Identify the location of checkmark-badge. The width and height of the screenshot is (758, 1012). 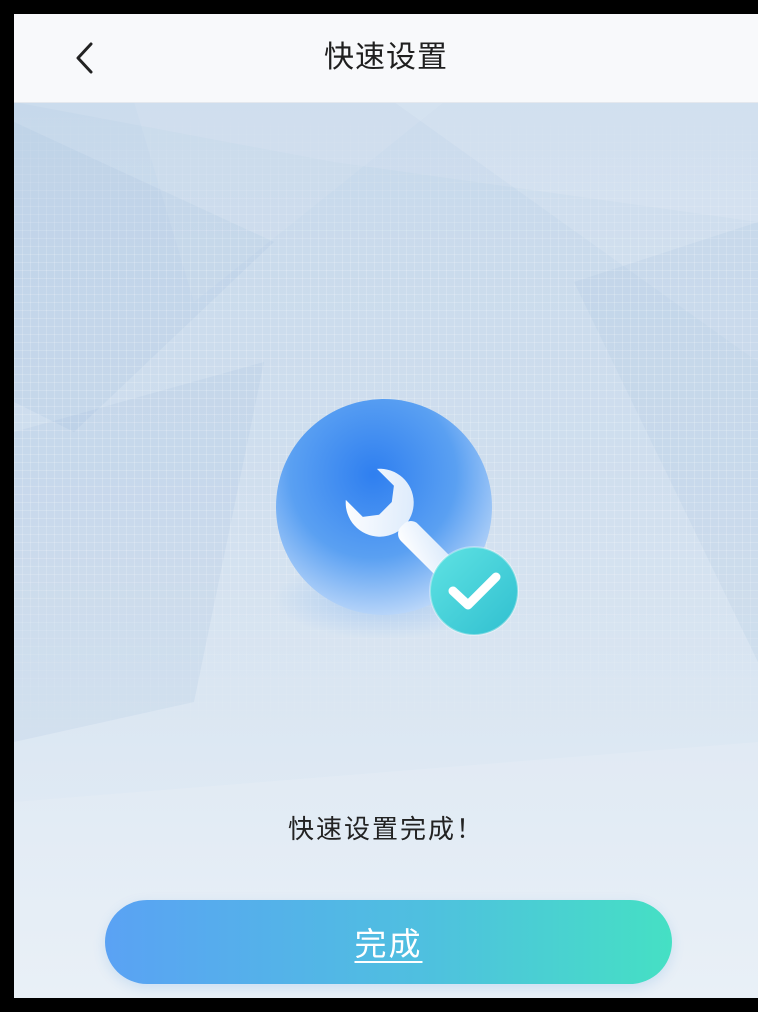
(474, 591).